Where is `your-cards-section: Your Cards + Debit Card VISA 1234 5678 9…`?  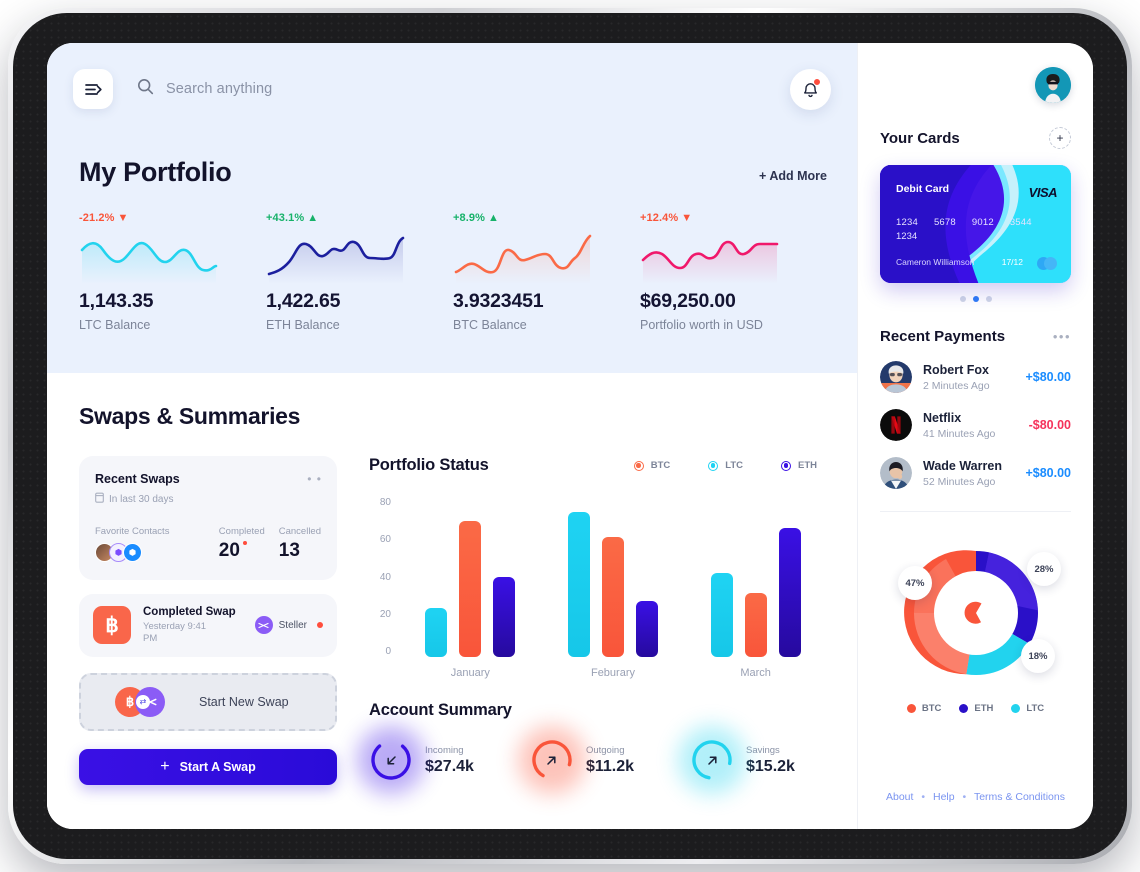
your-cards-section: Your Cards + Debit Card VISA 1234 5678 9… is located at coordinates (975, 214).